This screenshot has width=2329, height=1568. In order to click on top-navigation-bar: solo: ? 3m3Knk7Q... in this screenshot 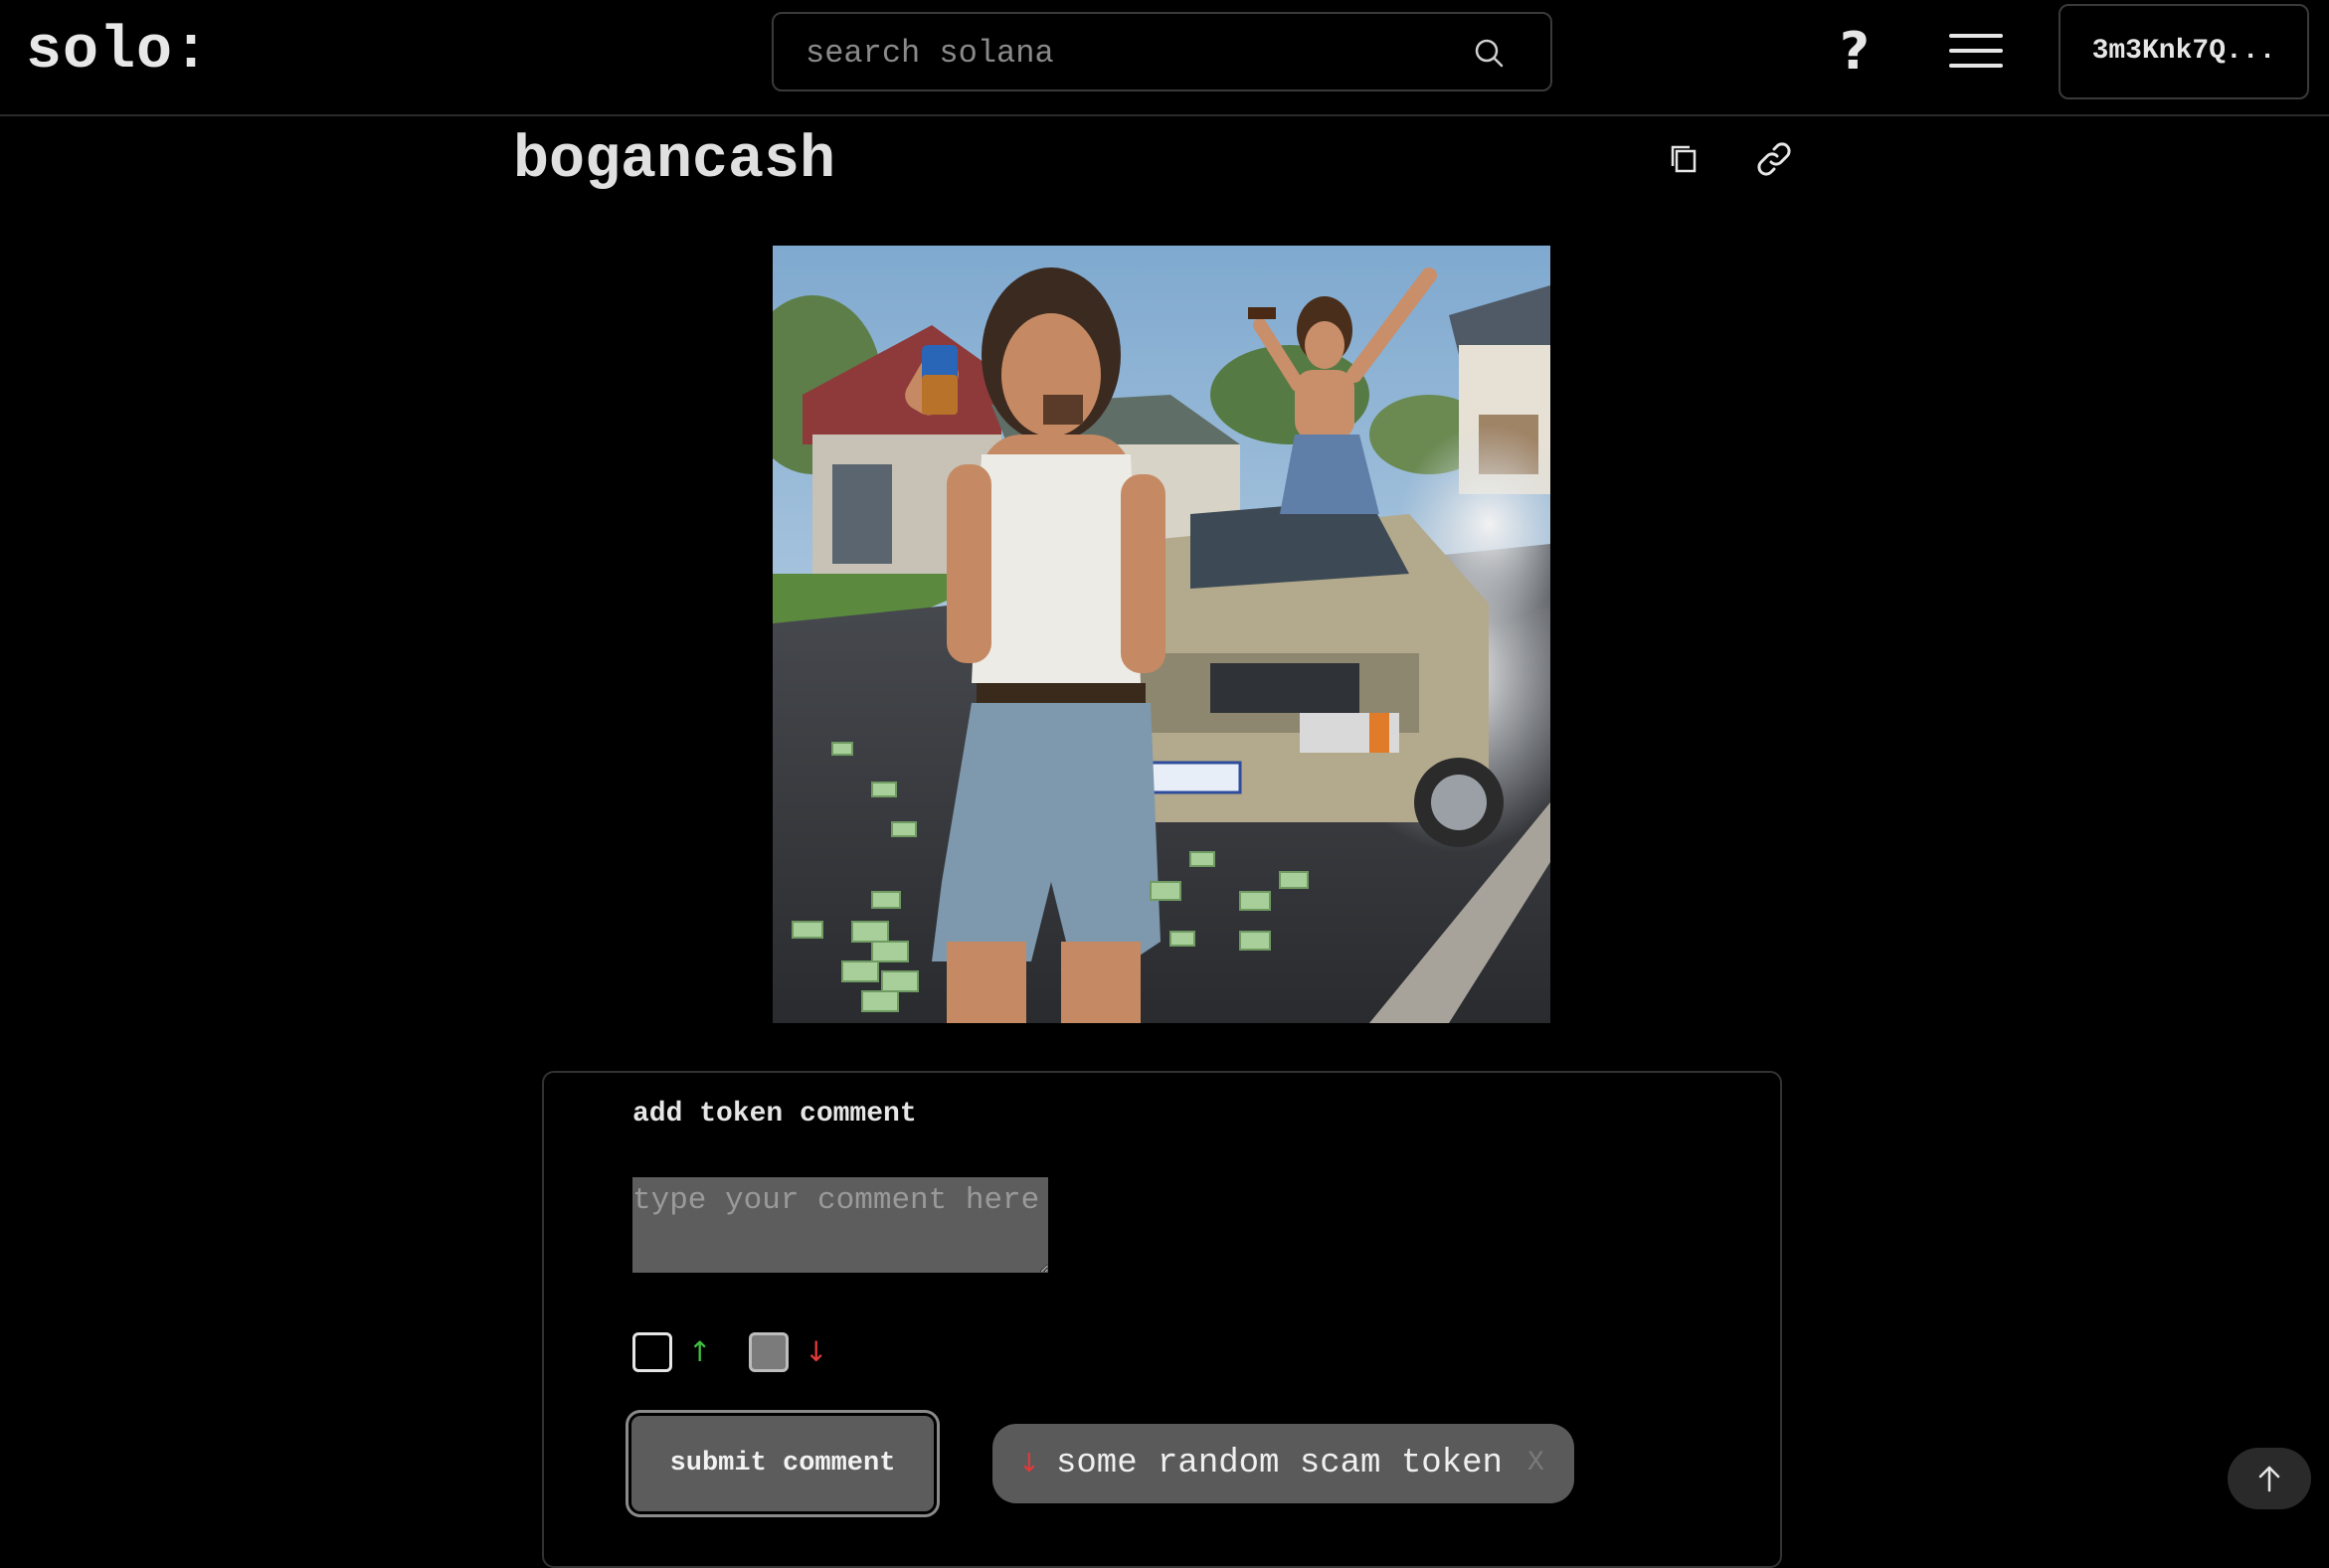, I will do `click(1164, 58)`.